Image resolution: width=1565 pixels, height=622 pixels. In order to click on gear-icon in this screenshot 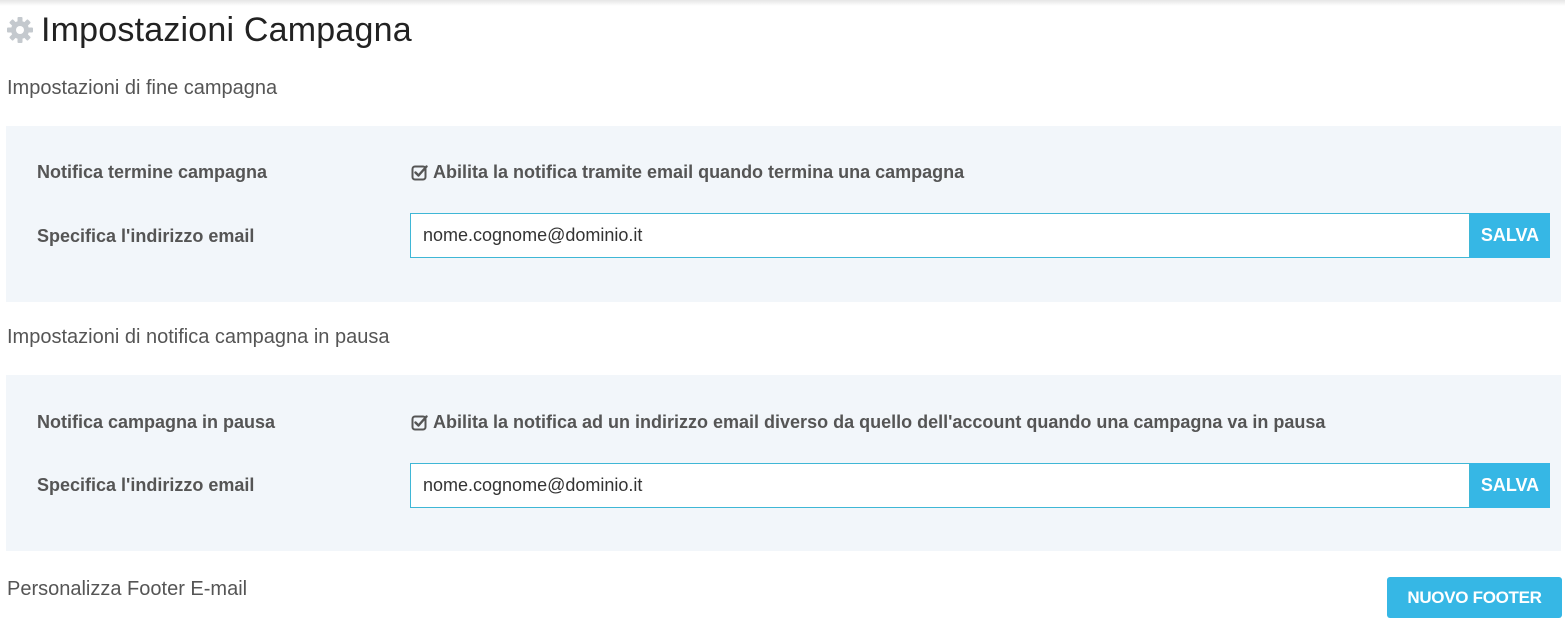, I will do `click(20, 30)`.